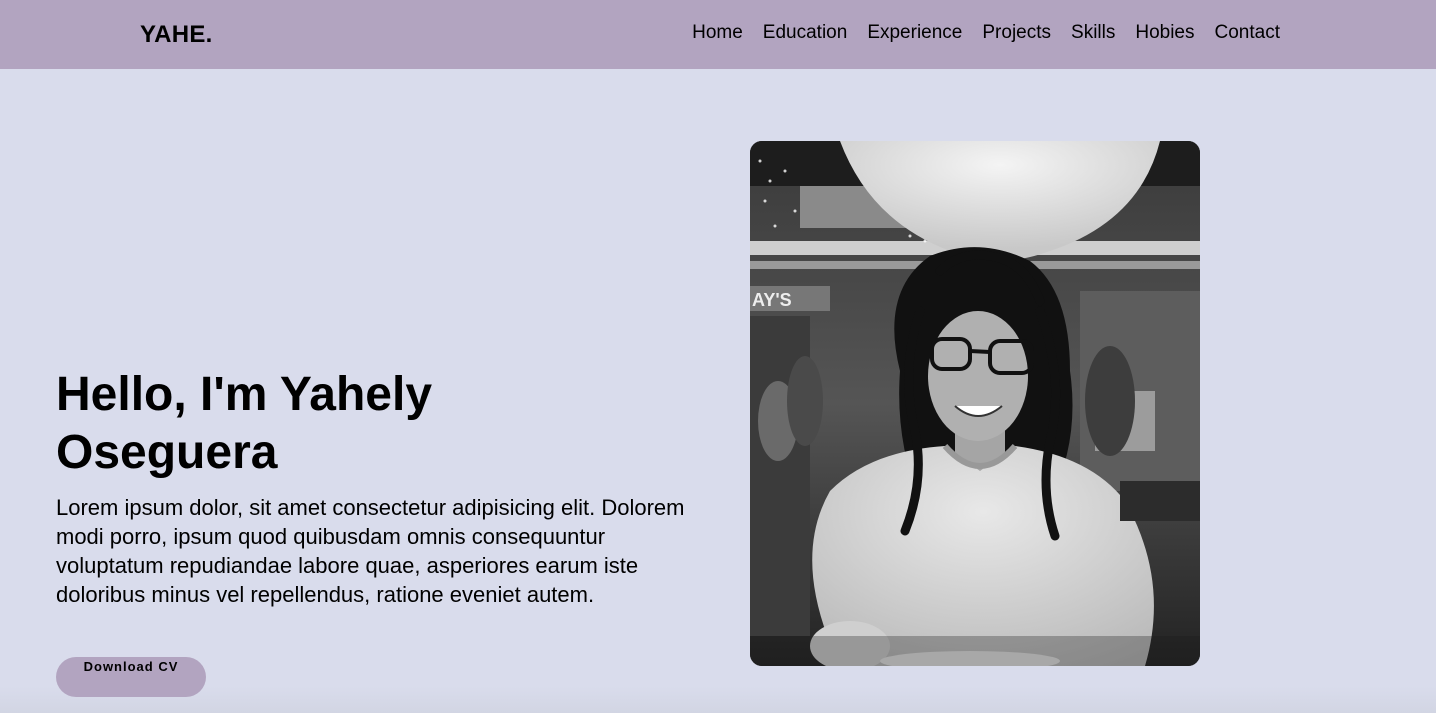 Image resolution: width=1436 pixels, height=713 pixels. I want to click on nav-item-contact: Contact, so click(1247, 33).